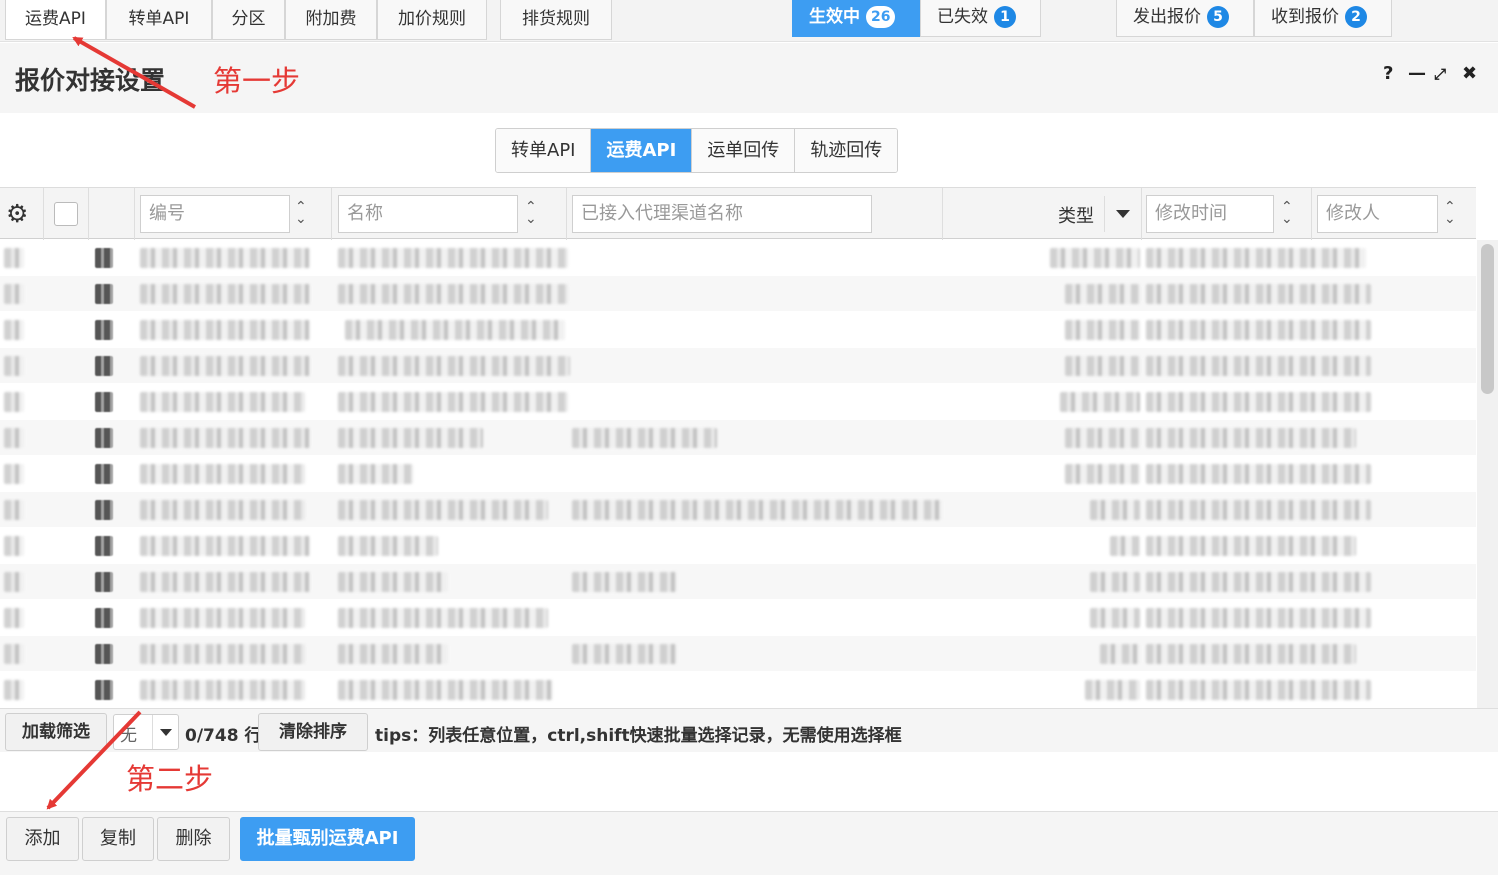  I want to click on vertical-scrollbar, so click(1487, 474).